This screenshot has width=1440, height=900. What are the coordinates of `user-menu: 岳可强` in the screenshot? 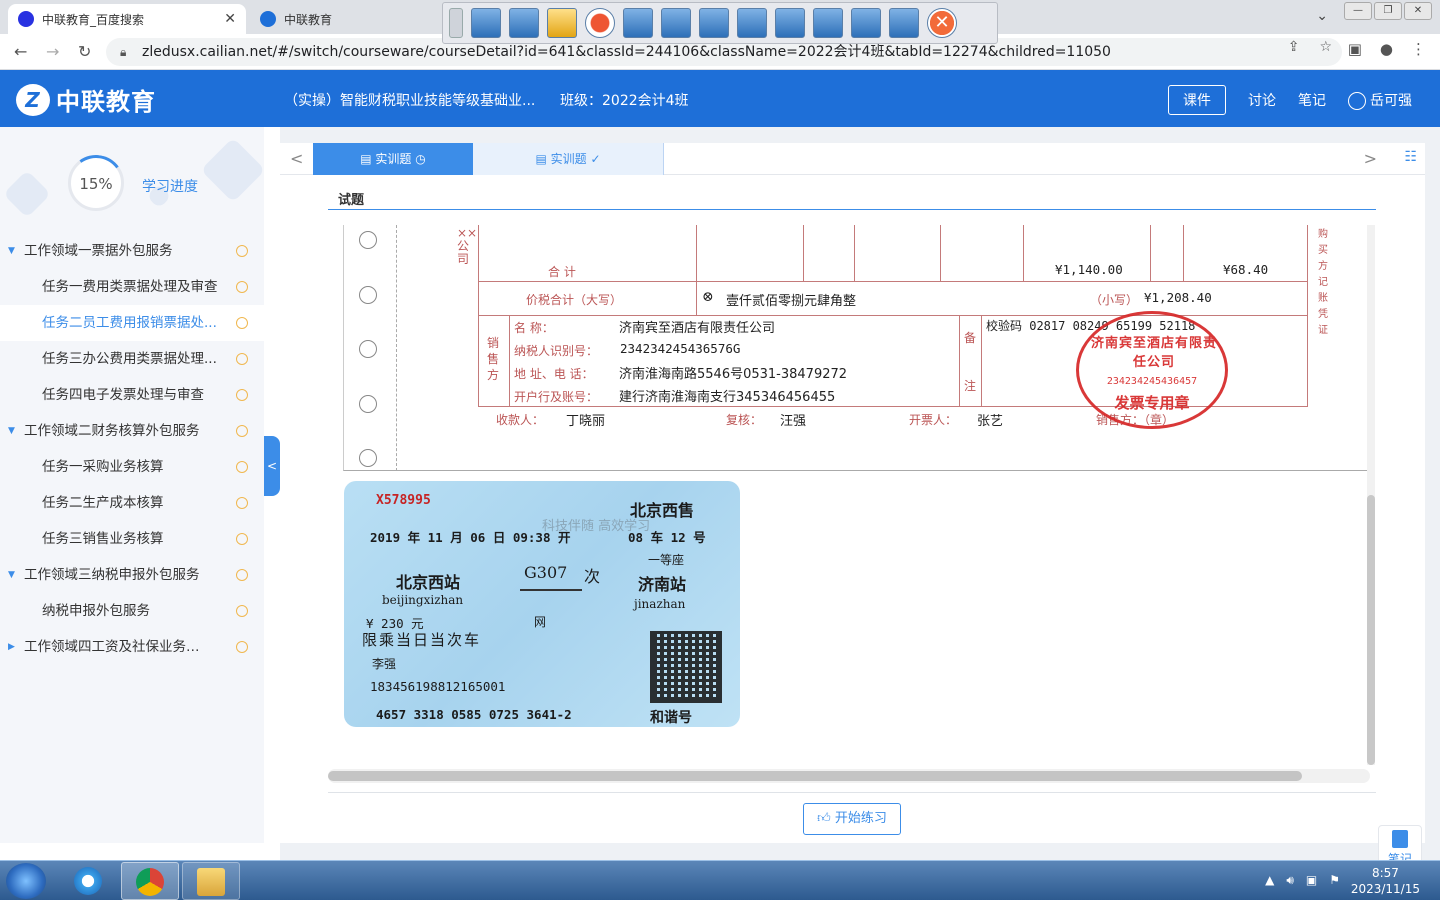 It's located at (1380, 100).